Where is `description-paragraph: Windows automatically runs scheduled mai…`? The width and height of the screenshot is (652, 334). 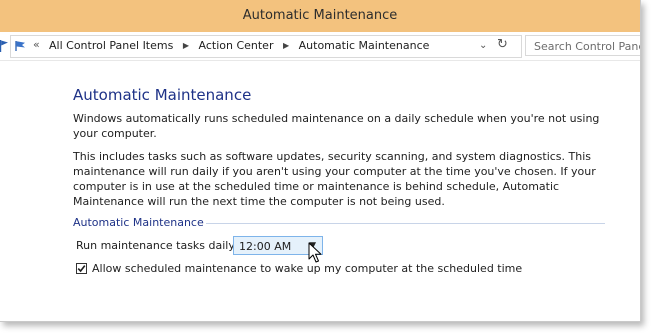 description-paragraph: Windows automatically runs scheduled mai… is located at coordinates (336, 126).